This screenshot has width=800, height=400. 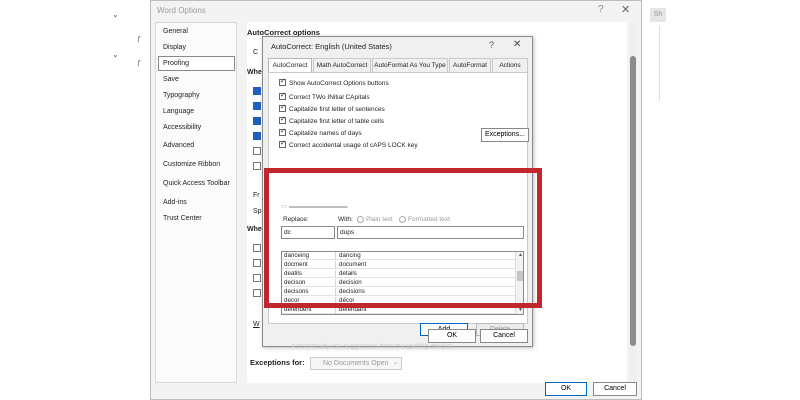 I want to click on dialog-cancel-button: Cancel, so click(x=504, y=336).